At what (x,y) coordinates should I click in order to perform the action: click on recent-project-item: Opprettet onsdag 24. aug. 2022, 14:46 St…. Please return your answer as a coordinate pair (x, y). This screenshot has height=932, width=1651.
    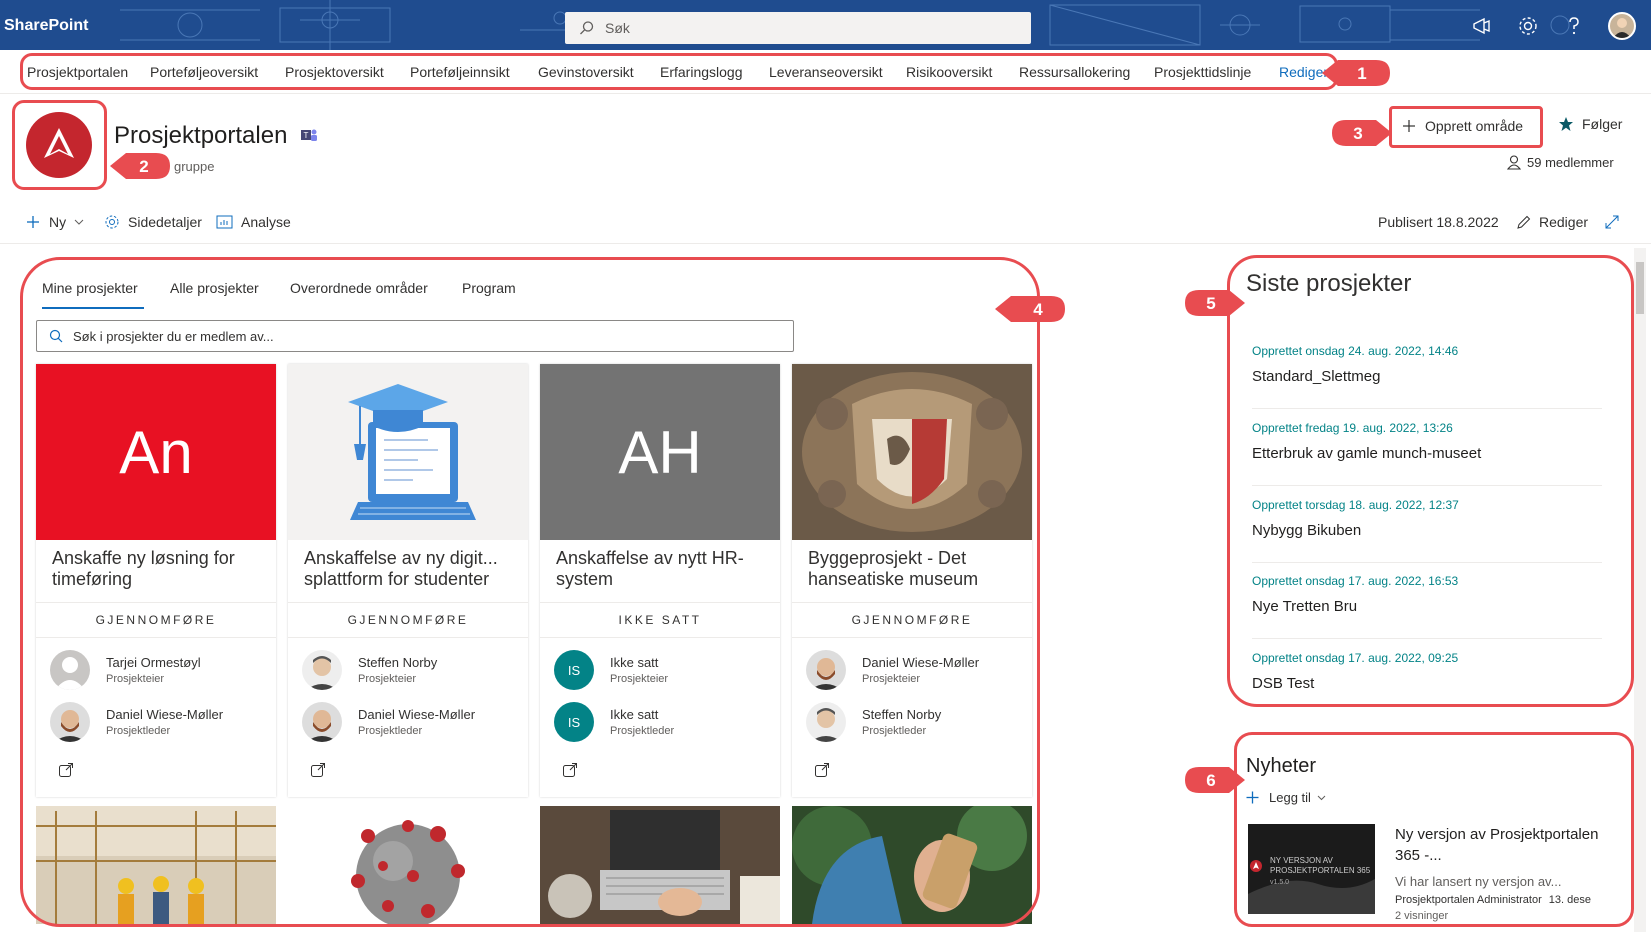
    Looking at the image, I should click on (1427, 370).